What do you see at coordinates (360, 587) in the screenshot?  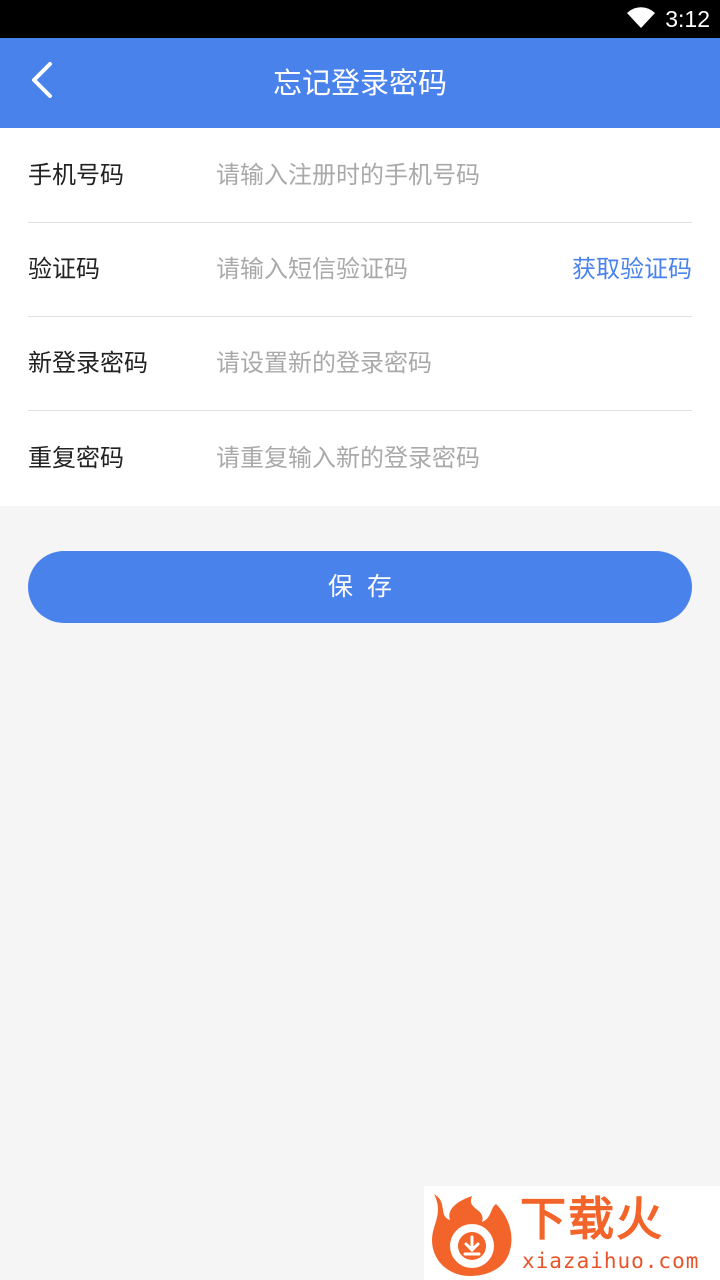 I see `save-button: 保存` at bounding box center [360, 587].